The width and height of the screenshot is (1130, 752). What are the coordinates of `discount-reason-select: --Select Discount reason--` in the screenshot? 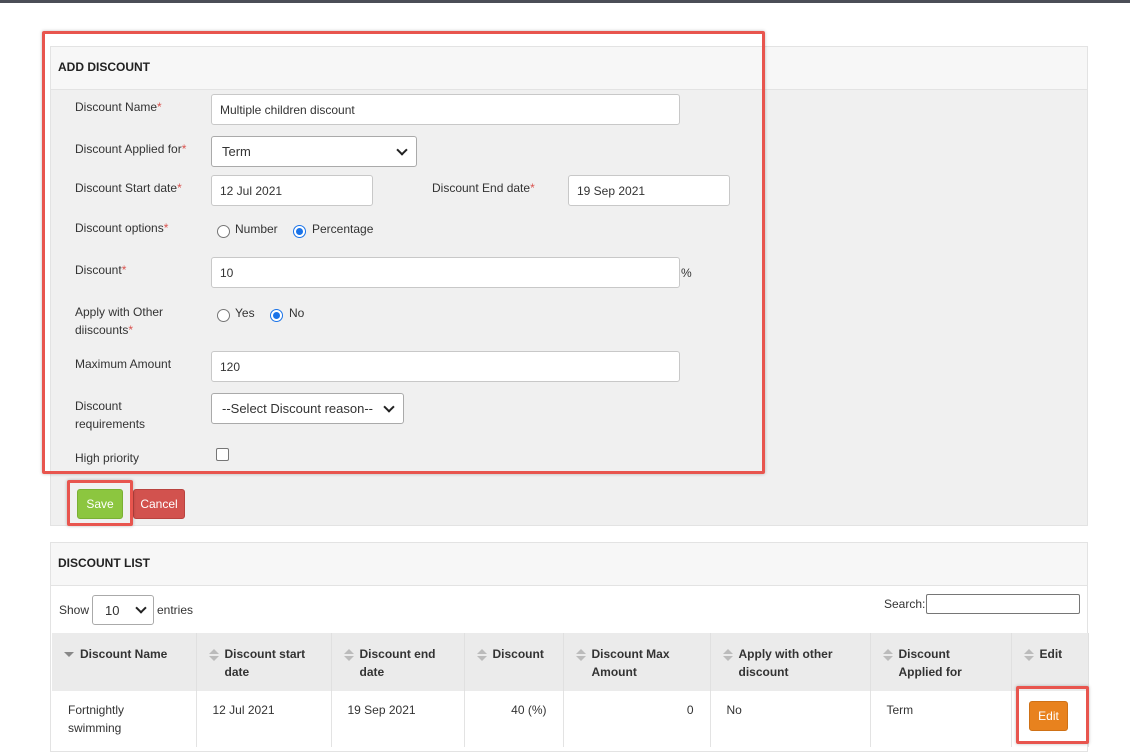 It's located at (307, 408).